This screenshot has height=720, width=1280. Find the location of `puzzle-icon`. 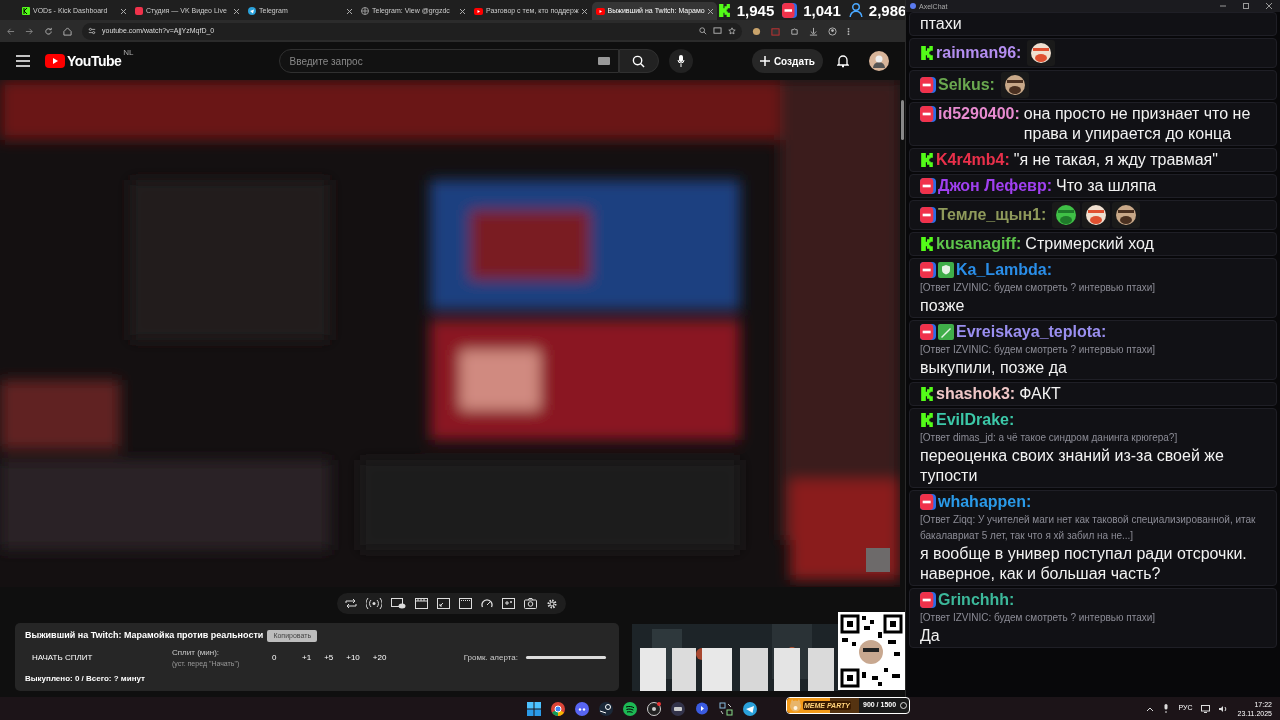

puzzle-icon is located at coordinates (794, 31).